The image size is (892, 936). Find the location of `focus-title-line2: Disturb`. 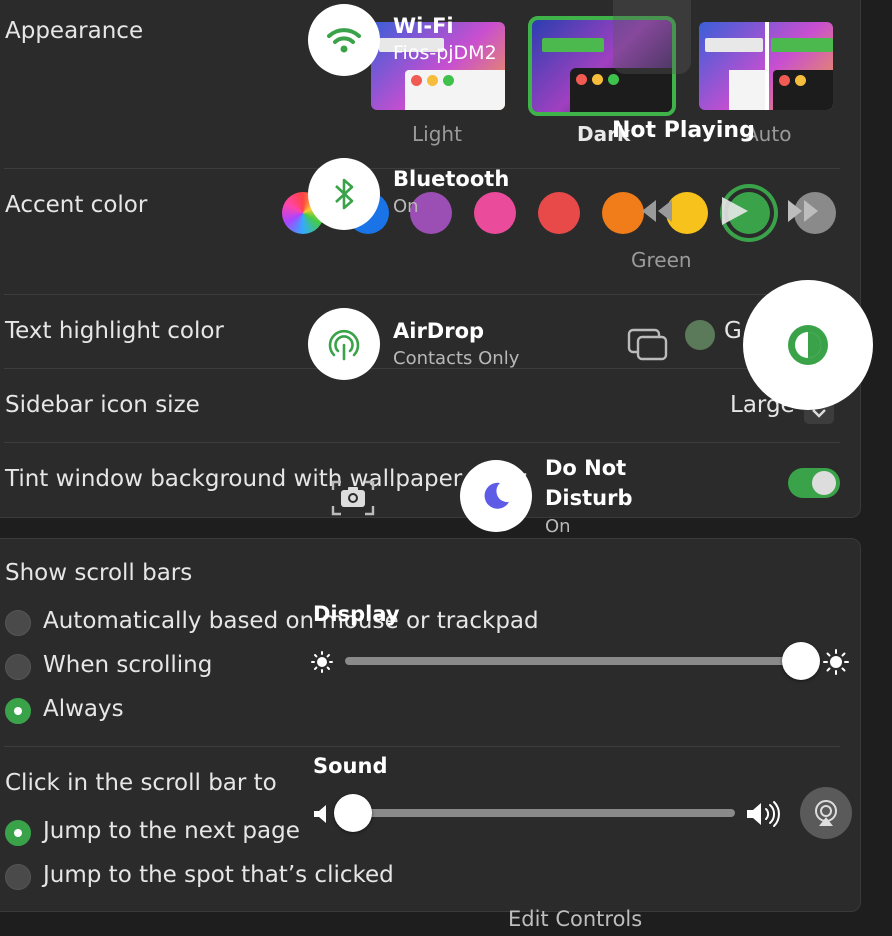

focus-title-line2: Disturb is located at coordinates (589, 498).